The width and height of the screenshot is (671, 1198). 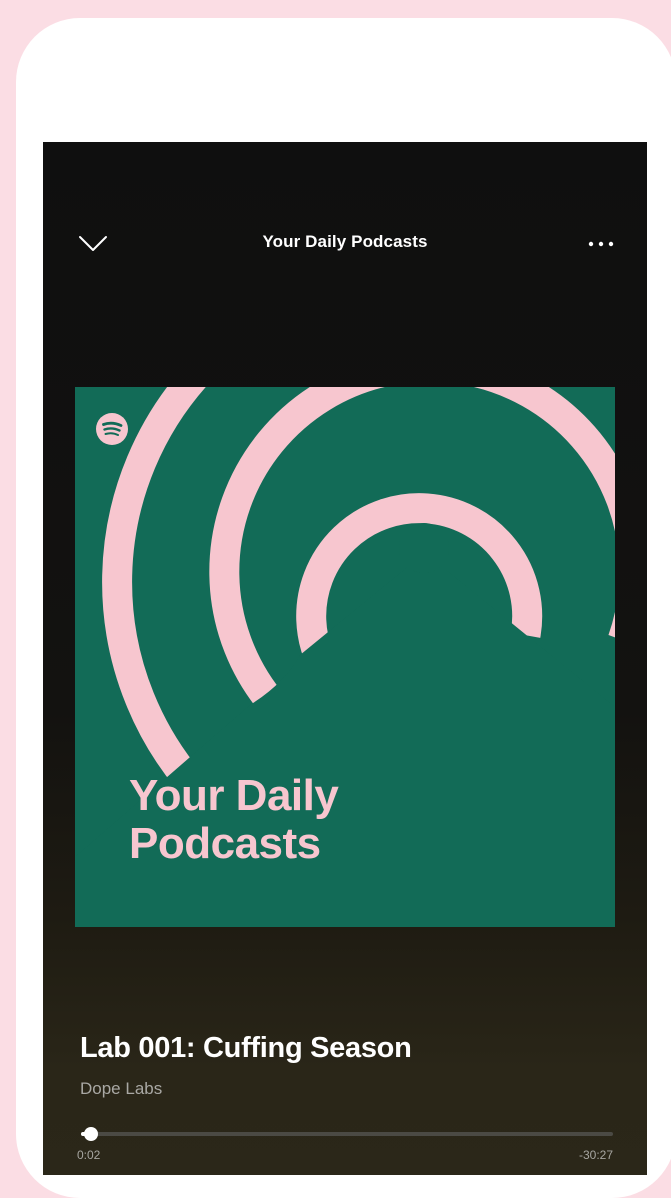 What do you see at coordinates (246, 1048) in the screenshot?
I see `episode-title: Lab 001: Cuffing Season` at bounding box center [246, 1048].